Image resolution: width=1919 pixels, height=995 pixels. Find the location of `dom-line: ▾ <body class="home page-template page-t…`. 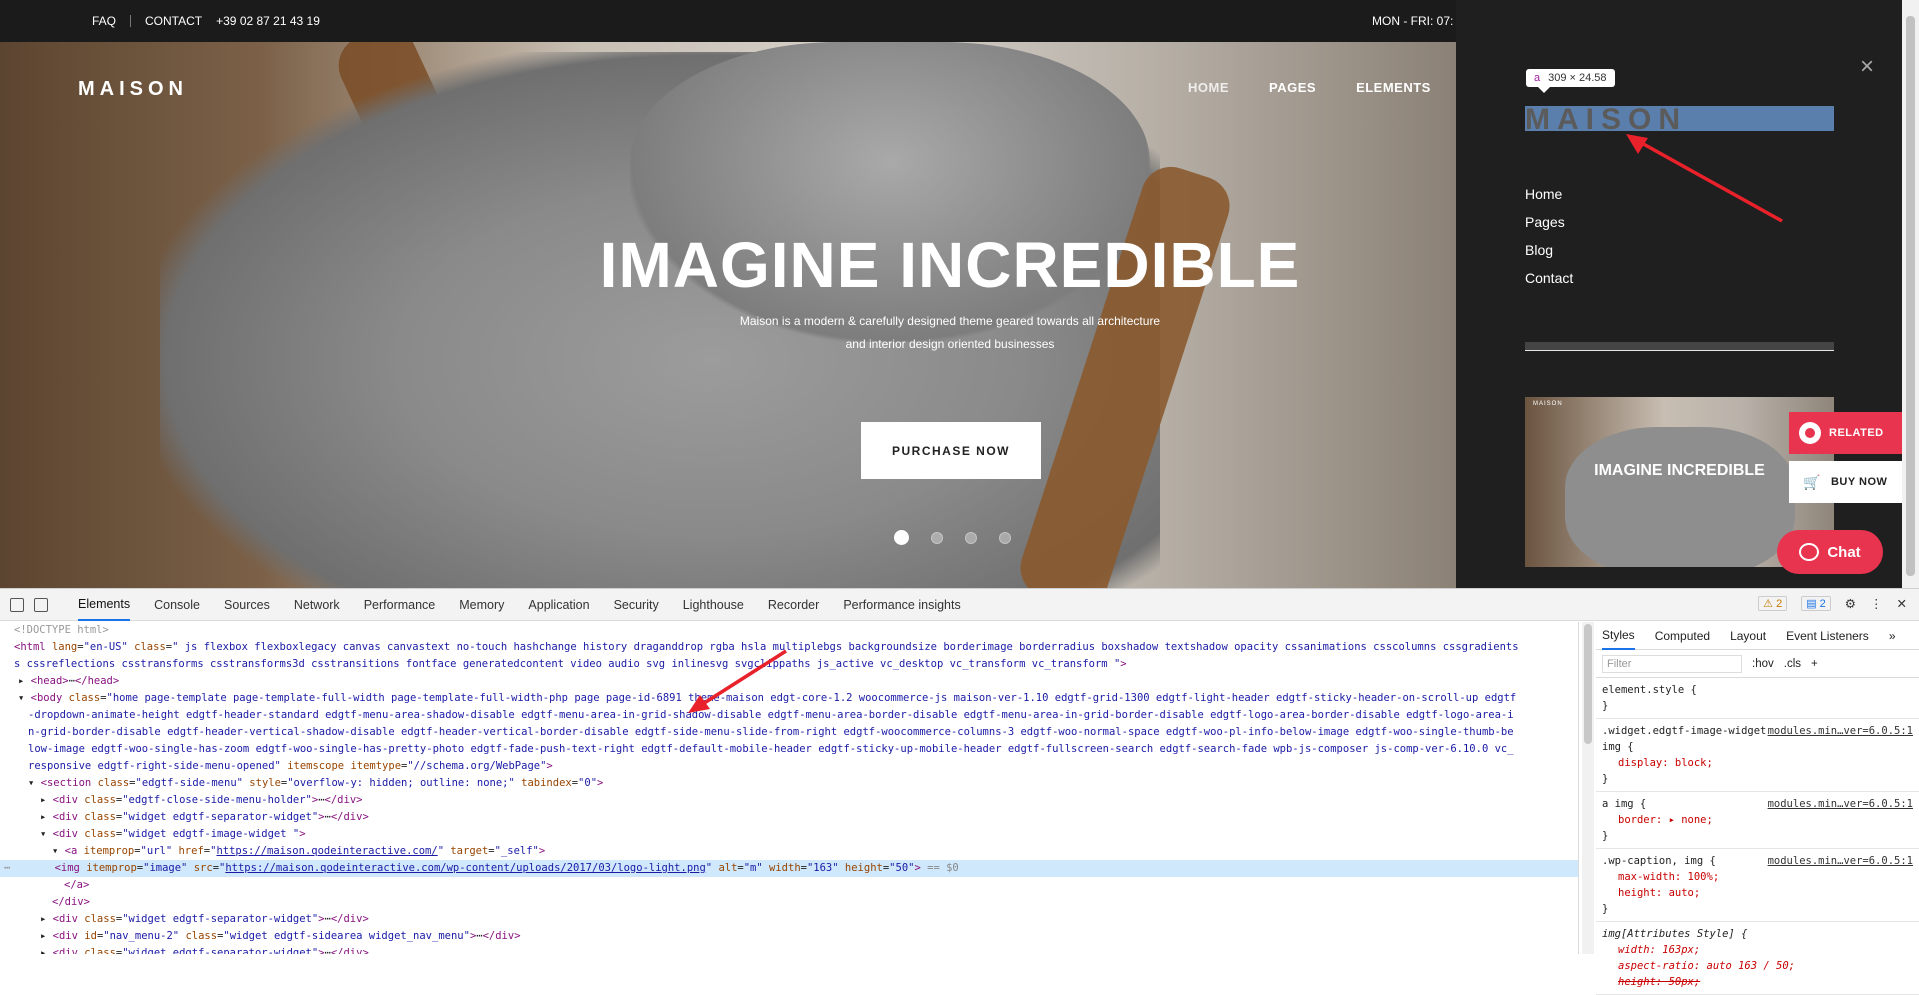

dom-line: ▾ <body class="home page-template page-t… is located at coordinates (789, 698).